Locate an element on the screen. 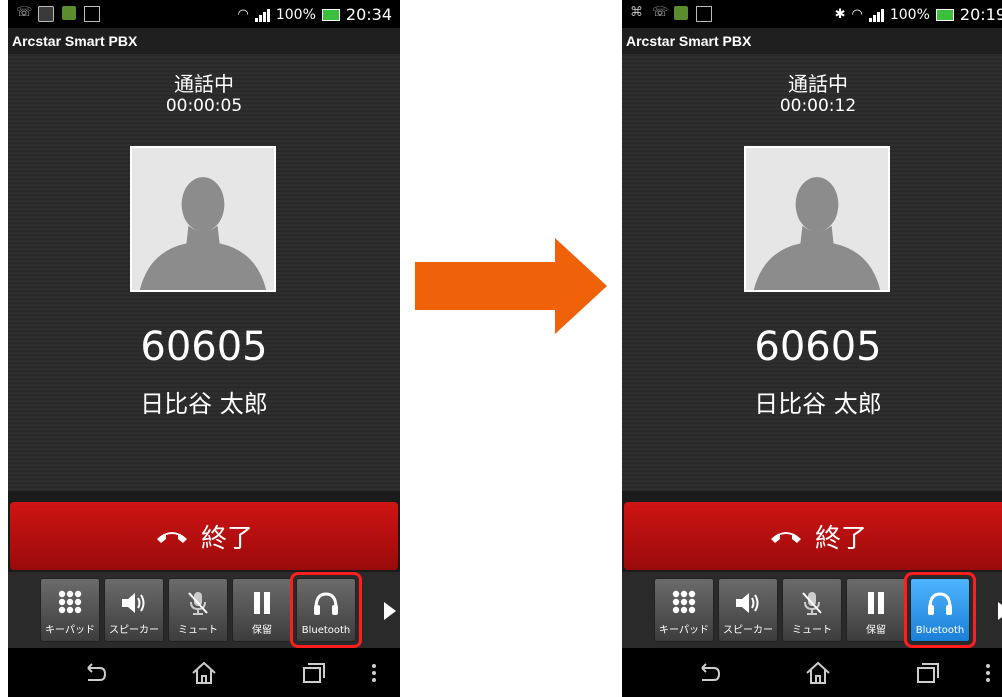 The height and width of the screenshot is (697, 1002). call-timer: 00:00:12 is located at coordinates (818, 106).